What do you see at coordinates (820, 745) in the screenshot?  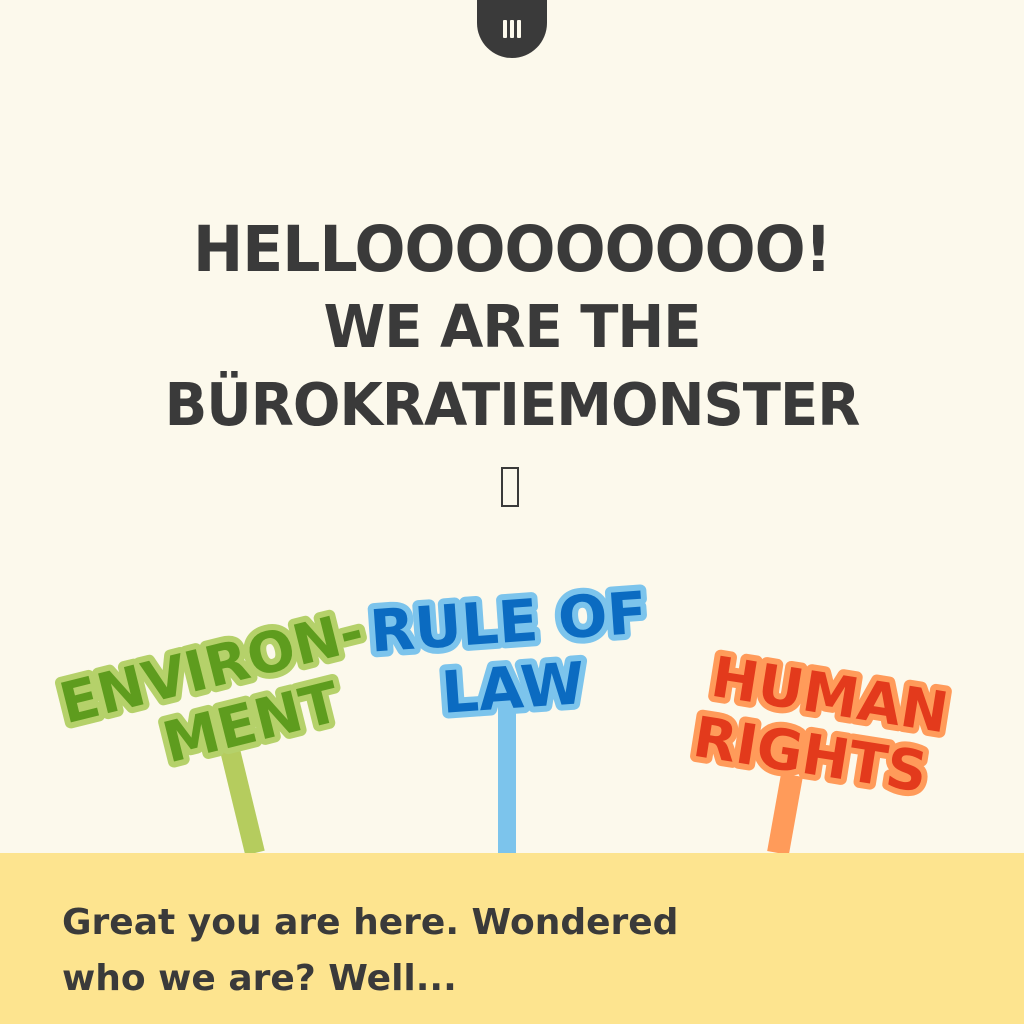 I see `sign-human-rights: HUMAN RIGHTS` at bounding box center [820, 745].